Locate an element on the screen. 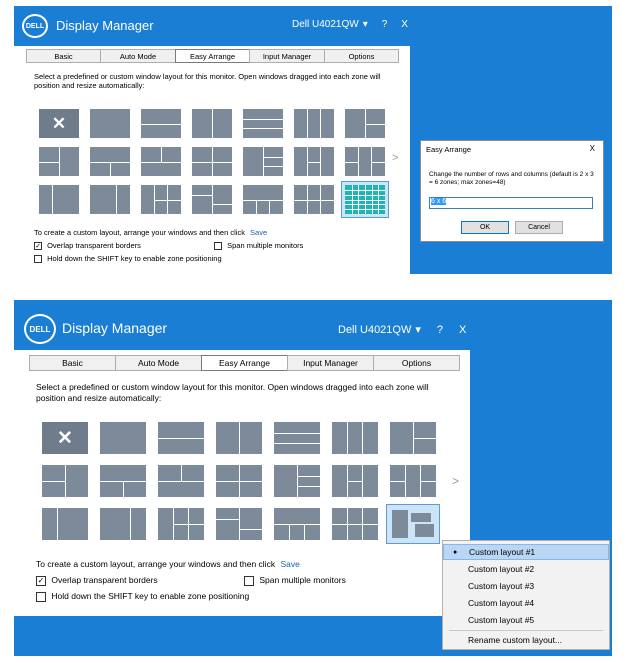 The image size is (626, 663). custom-layout-item-3: Custom layout #3 is located at coordinates (526, 586).